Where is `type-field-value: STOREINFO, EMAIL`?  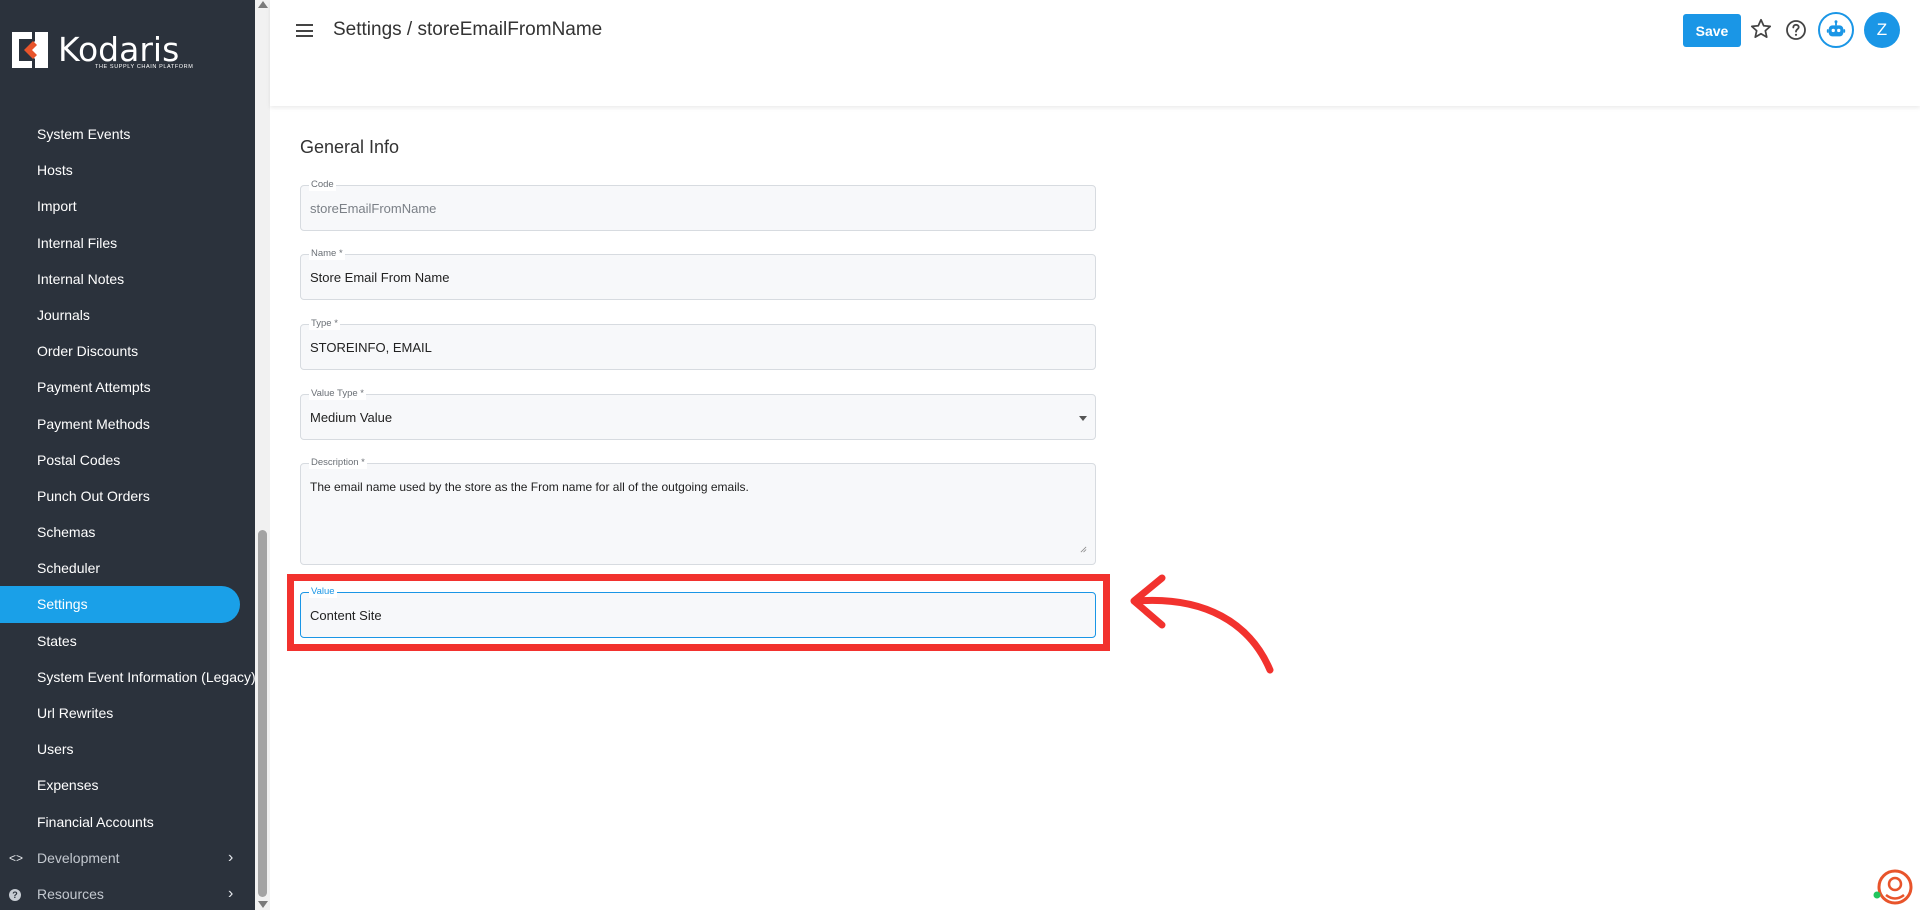
type-field-value: STOREINFO, EMAIL is located at coordinates (371, 347).